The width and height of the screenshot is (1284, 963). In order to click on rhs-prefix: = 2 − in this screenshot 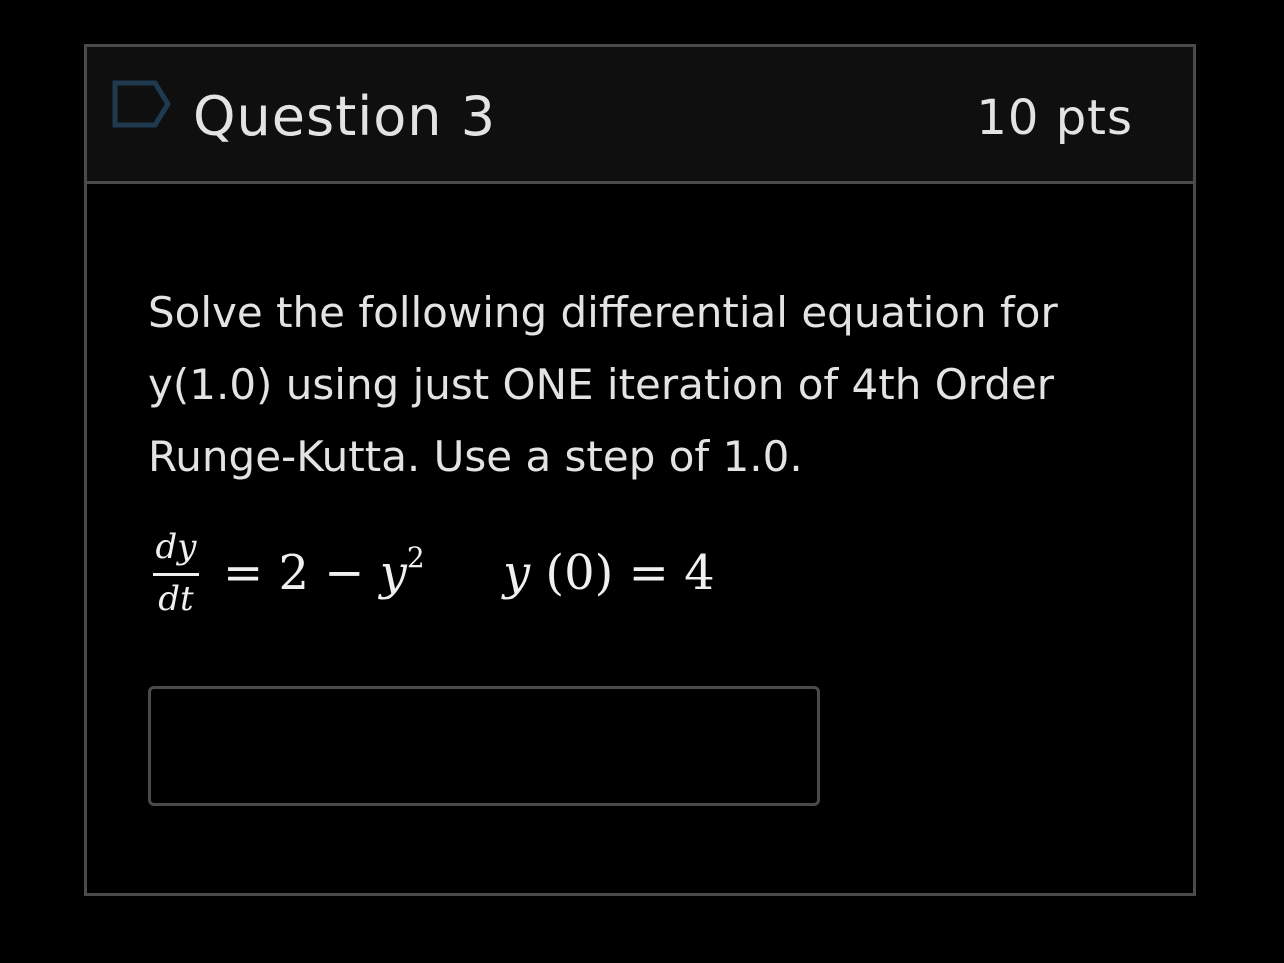, I will do `click(301, 573)`.